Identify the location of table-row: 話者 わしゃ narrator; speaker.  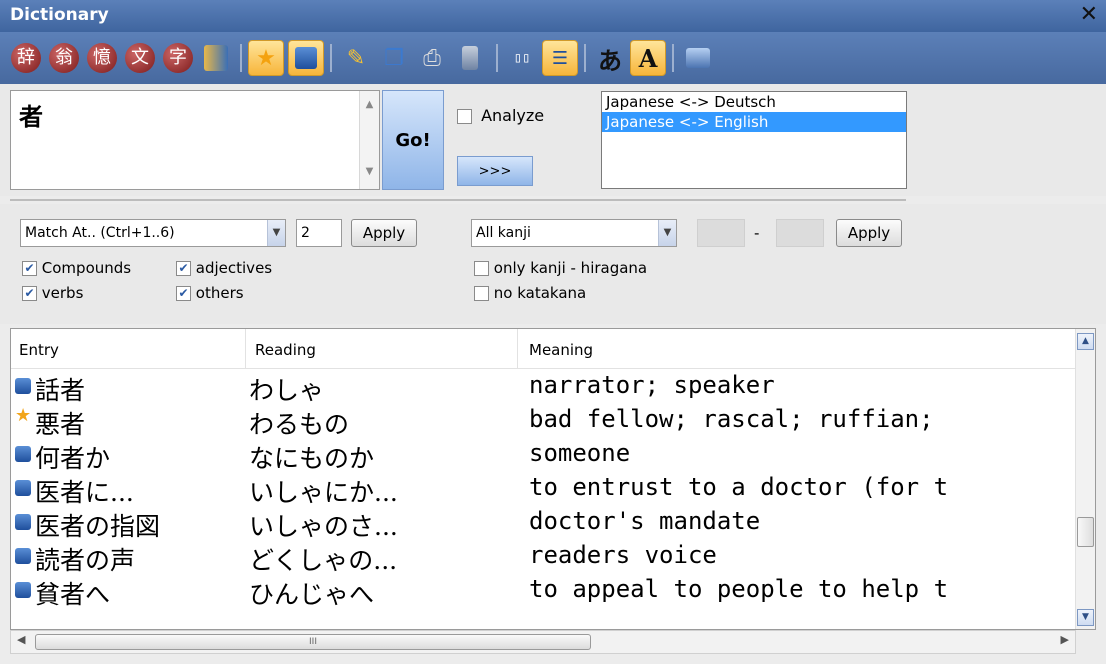
(544, 387).